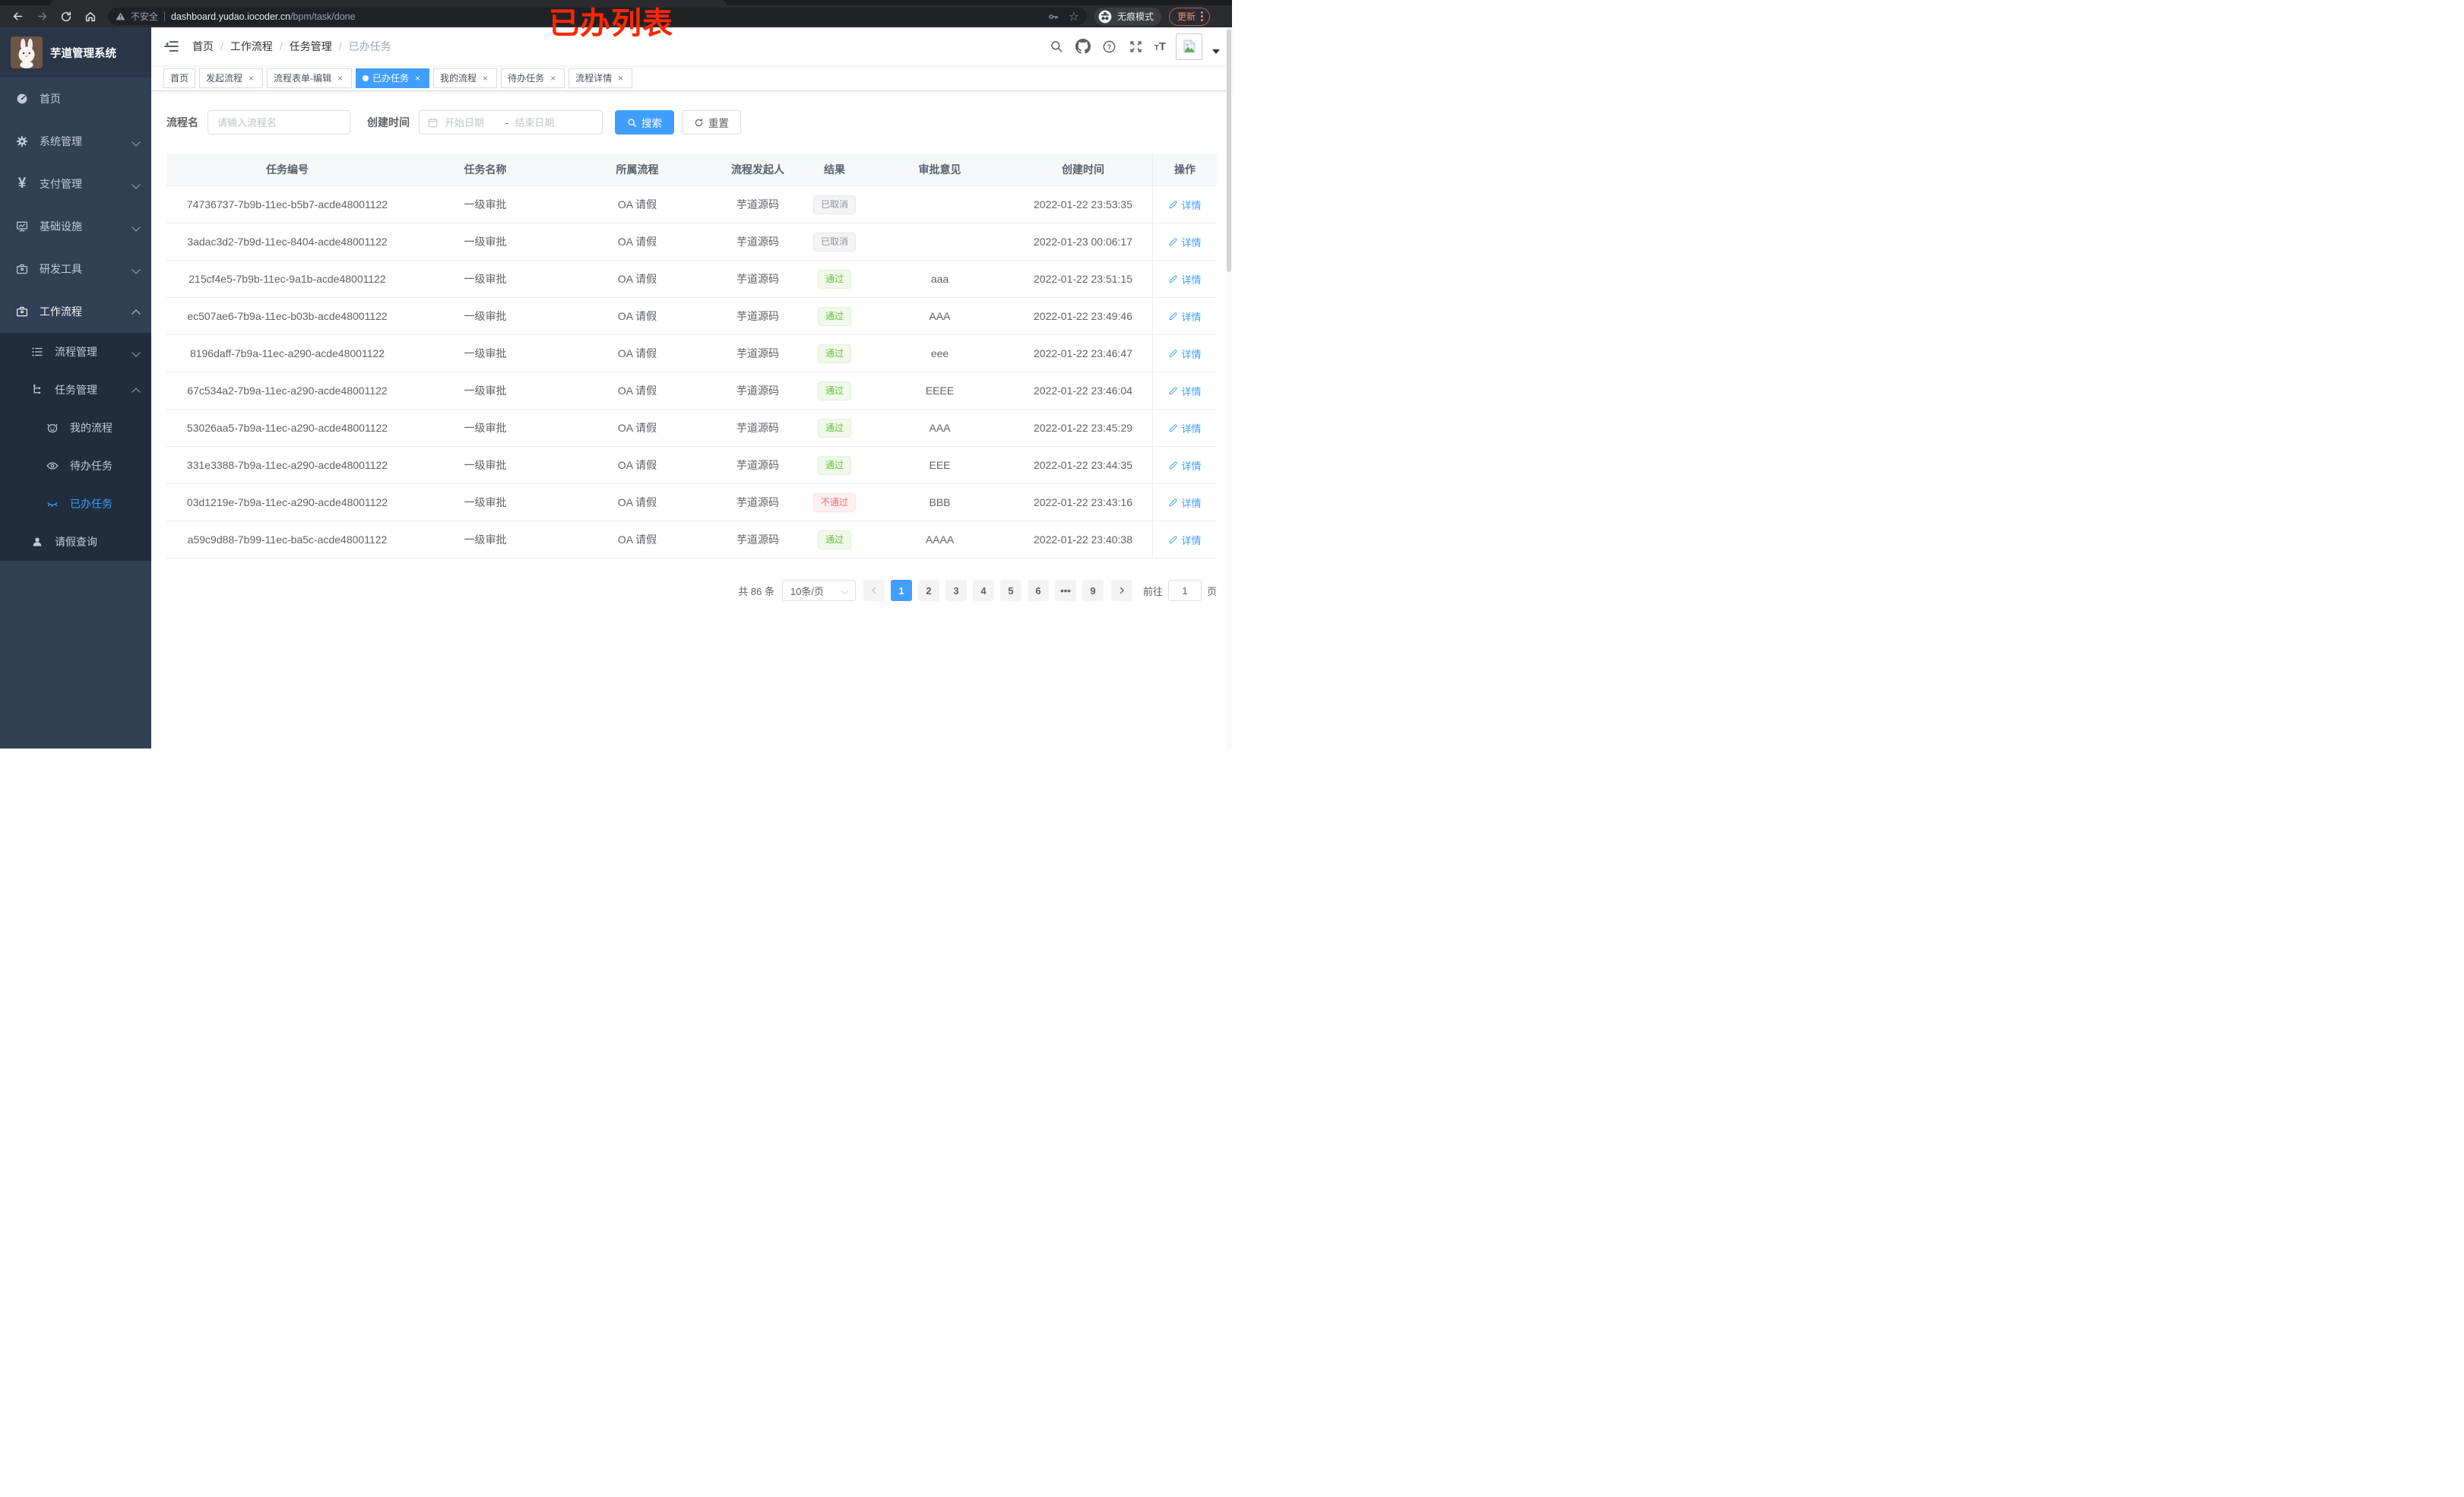 Image resolution: width=2464 pixels, height=1497 pixels. Describe the element at coordinates (393, 78) in the screenshot. I see `tab-done-tasks: 已办任务 ×` at that location.